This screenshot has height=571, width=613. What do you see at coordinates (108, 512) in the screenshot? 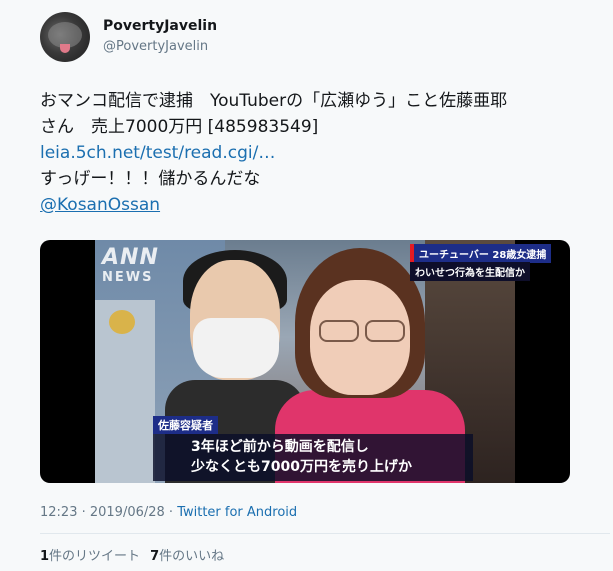
I see `tweet-timestamp: 12:23 · 2019/06/28 ·` at bounding box center [108, 512].